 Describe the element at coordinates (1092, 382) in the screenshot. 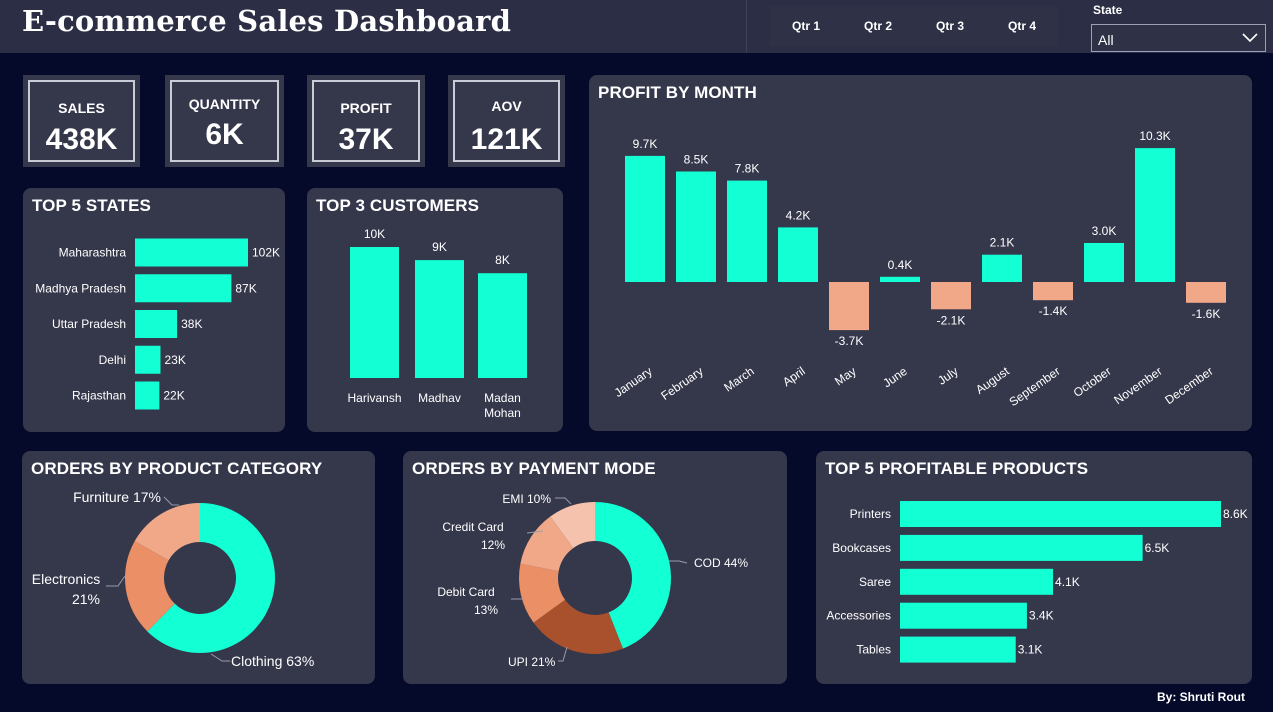

I see `month-label: October` at that location.